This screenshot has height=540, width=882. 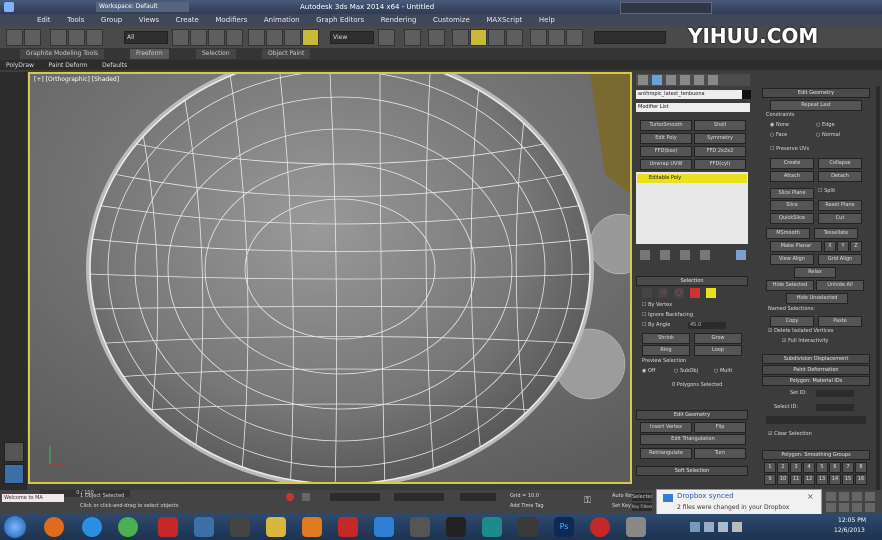 What do you see at coordinates (689, 94) in the screenshot?
I see `object-name-field: anthropic_latest_tenbuona` at bounding box center [689, 94].